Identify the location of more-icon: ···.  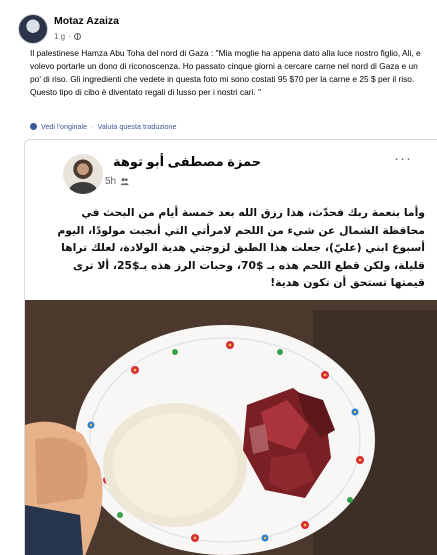
(403, 158).